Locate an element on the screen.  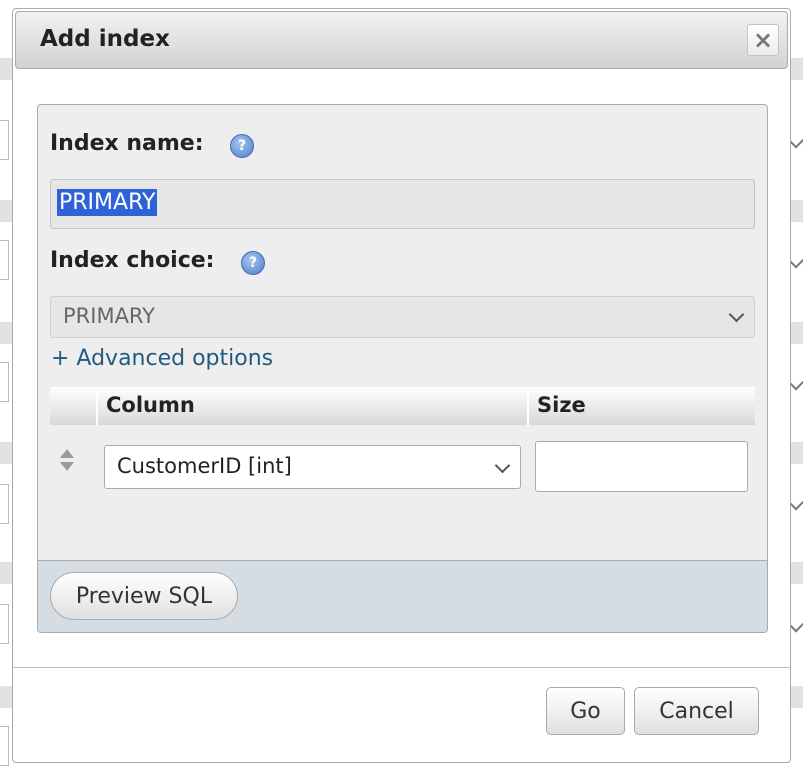
index-choice-select: PRIMARY is located at coordinates (402, 317).